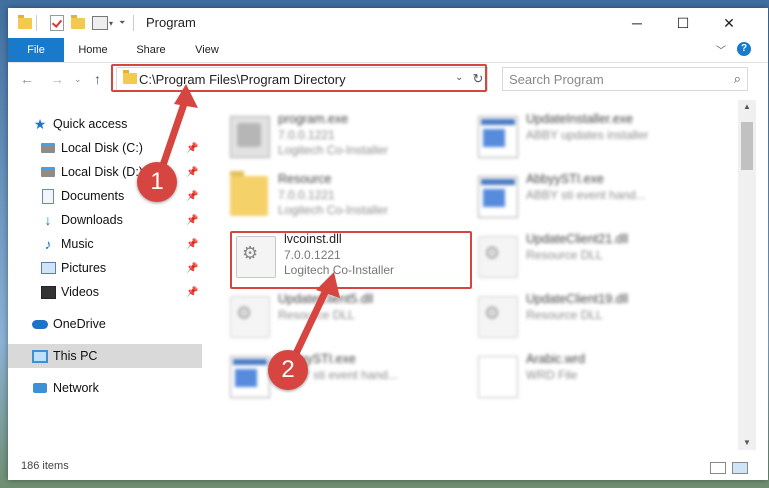 This screenshot has height=488, width=769. Describe the element at coordinates (186, 96) in the screenshot. I see `arrow-1-head` at that location.